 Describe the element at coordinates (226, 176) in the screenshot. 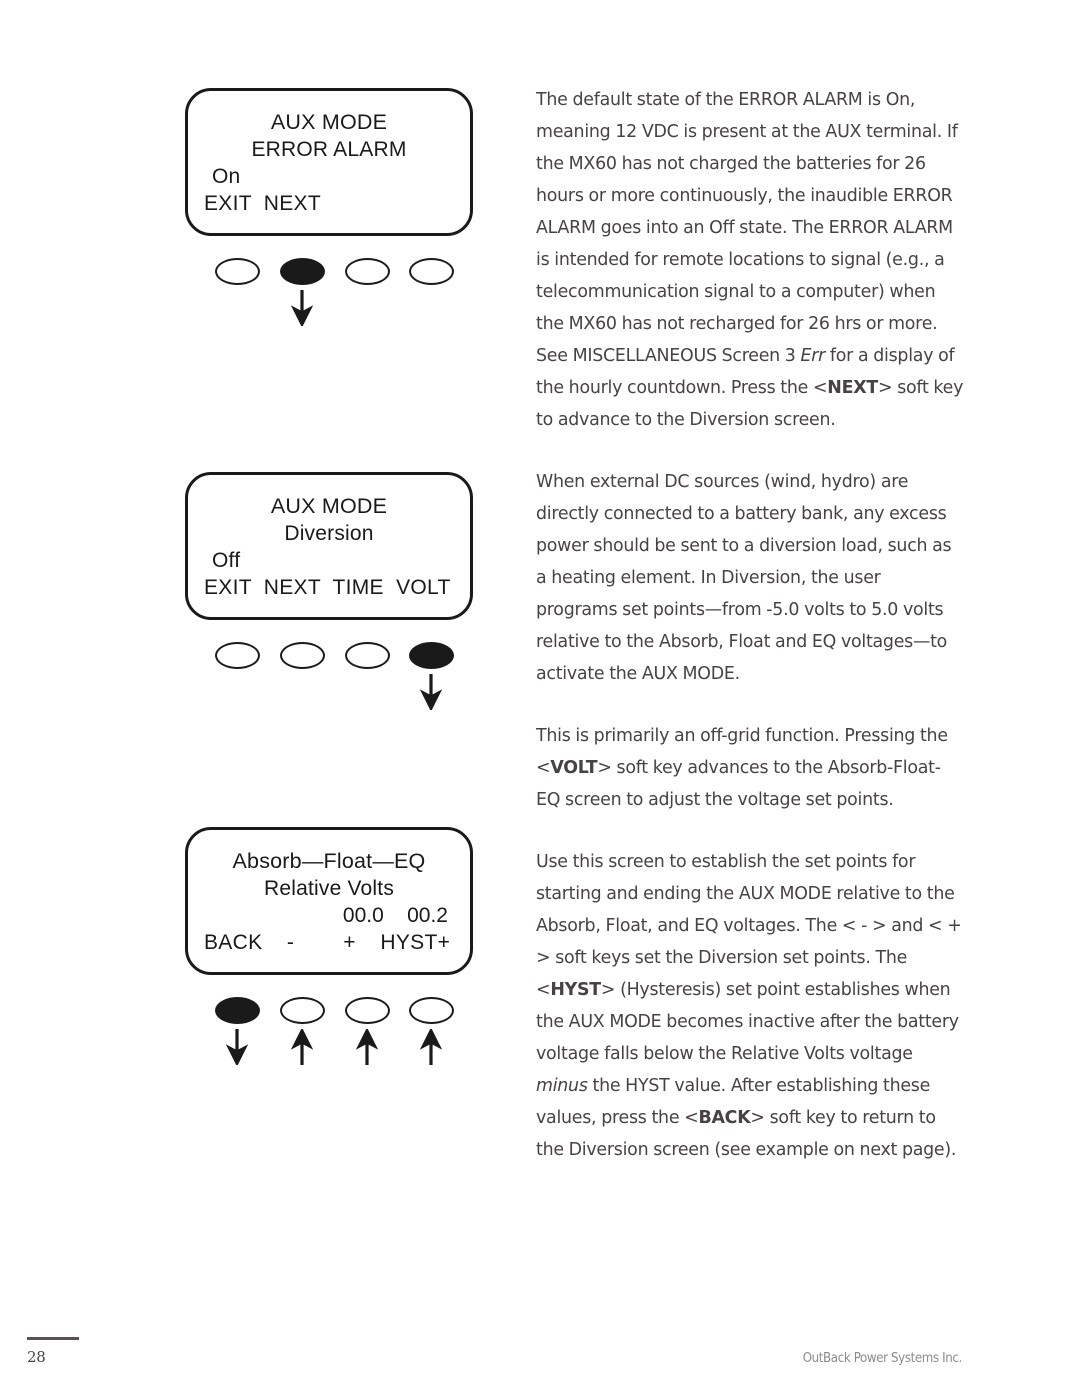

I see `lcd-status: On` at that location.